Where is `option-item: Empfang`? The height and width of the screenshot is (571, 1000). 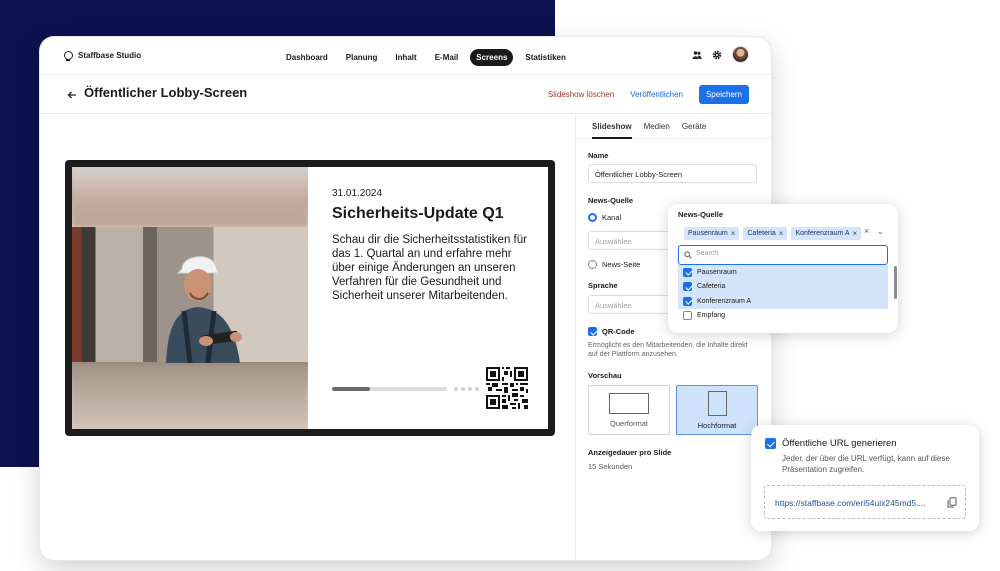 option-item: Empfang is located at coordinates (783, 316).